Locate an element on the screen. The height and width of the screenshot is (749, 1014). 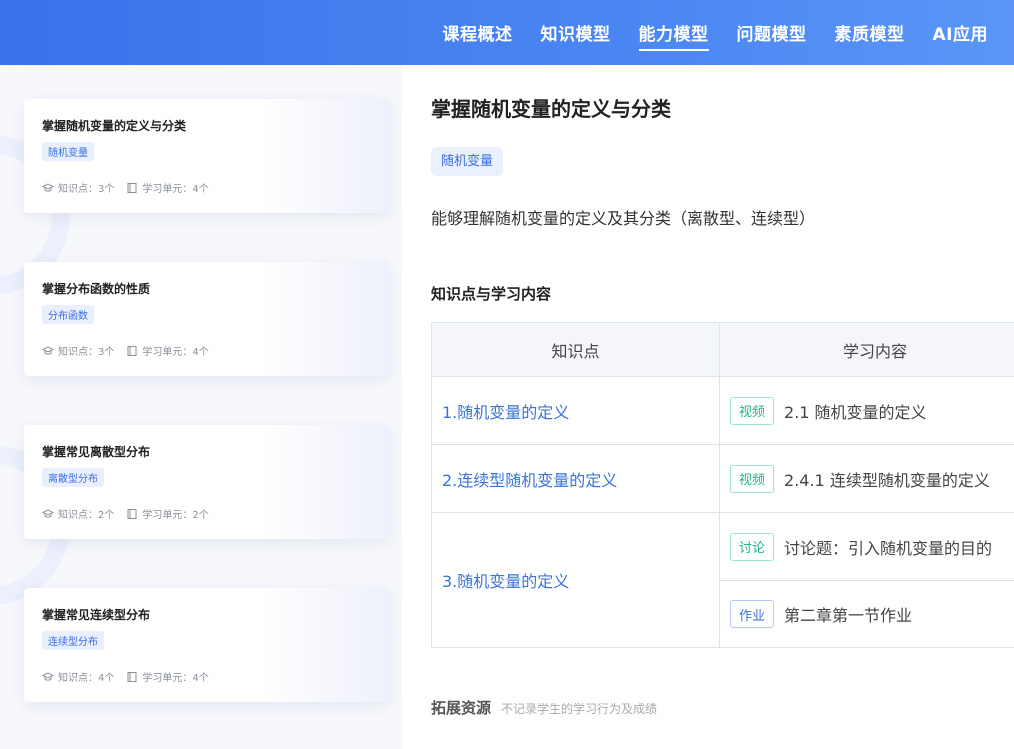
table-row: 3.随机变量的定义 讨论 讨论题：引入随机变量的目的 作业 第二章第一节作业 is located at coordinates (723, 580).